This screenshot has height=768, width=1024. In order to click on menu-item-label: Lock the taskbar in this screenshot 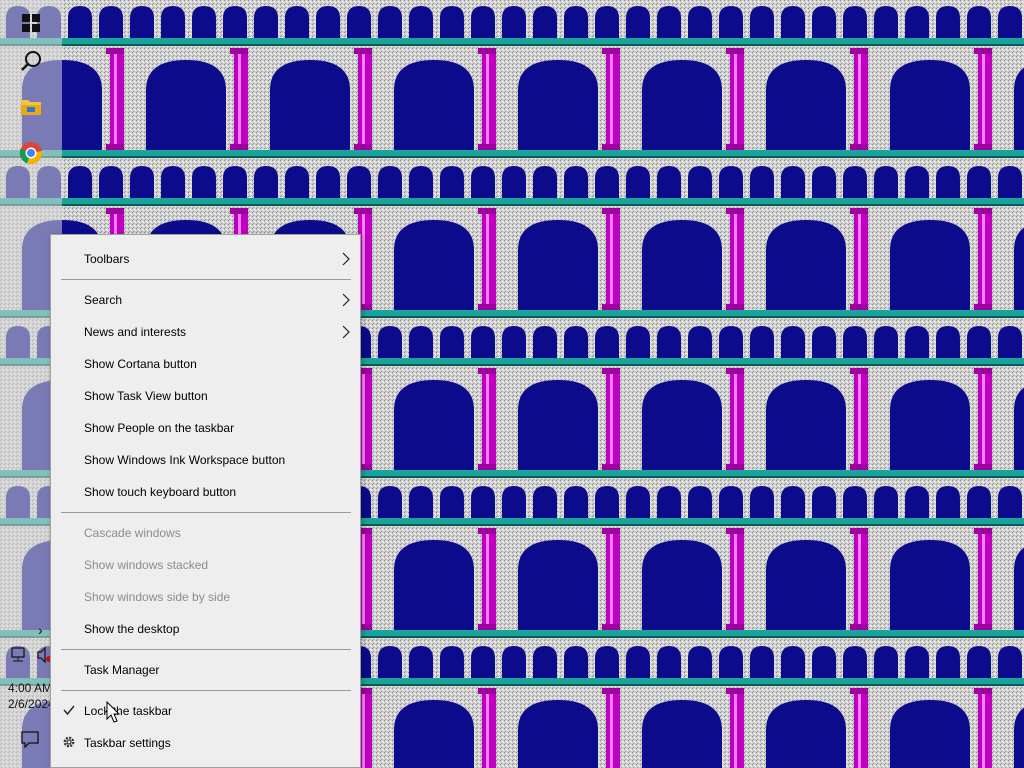, I will do `click(128, 711)`.